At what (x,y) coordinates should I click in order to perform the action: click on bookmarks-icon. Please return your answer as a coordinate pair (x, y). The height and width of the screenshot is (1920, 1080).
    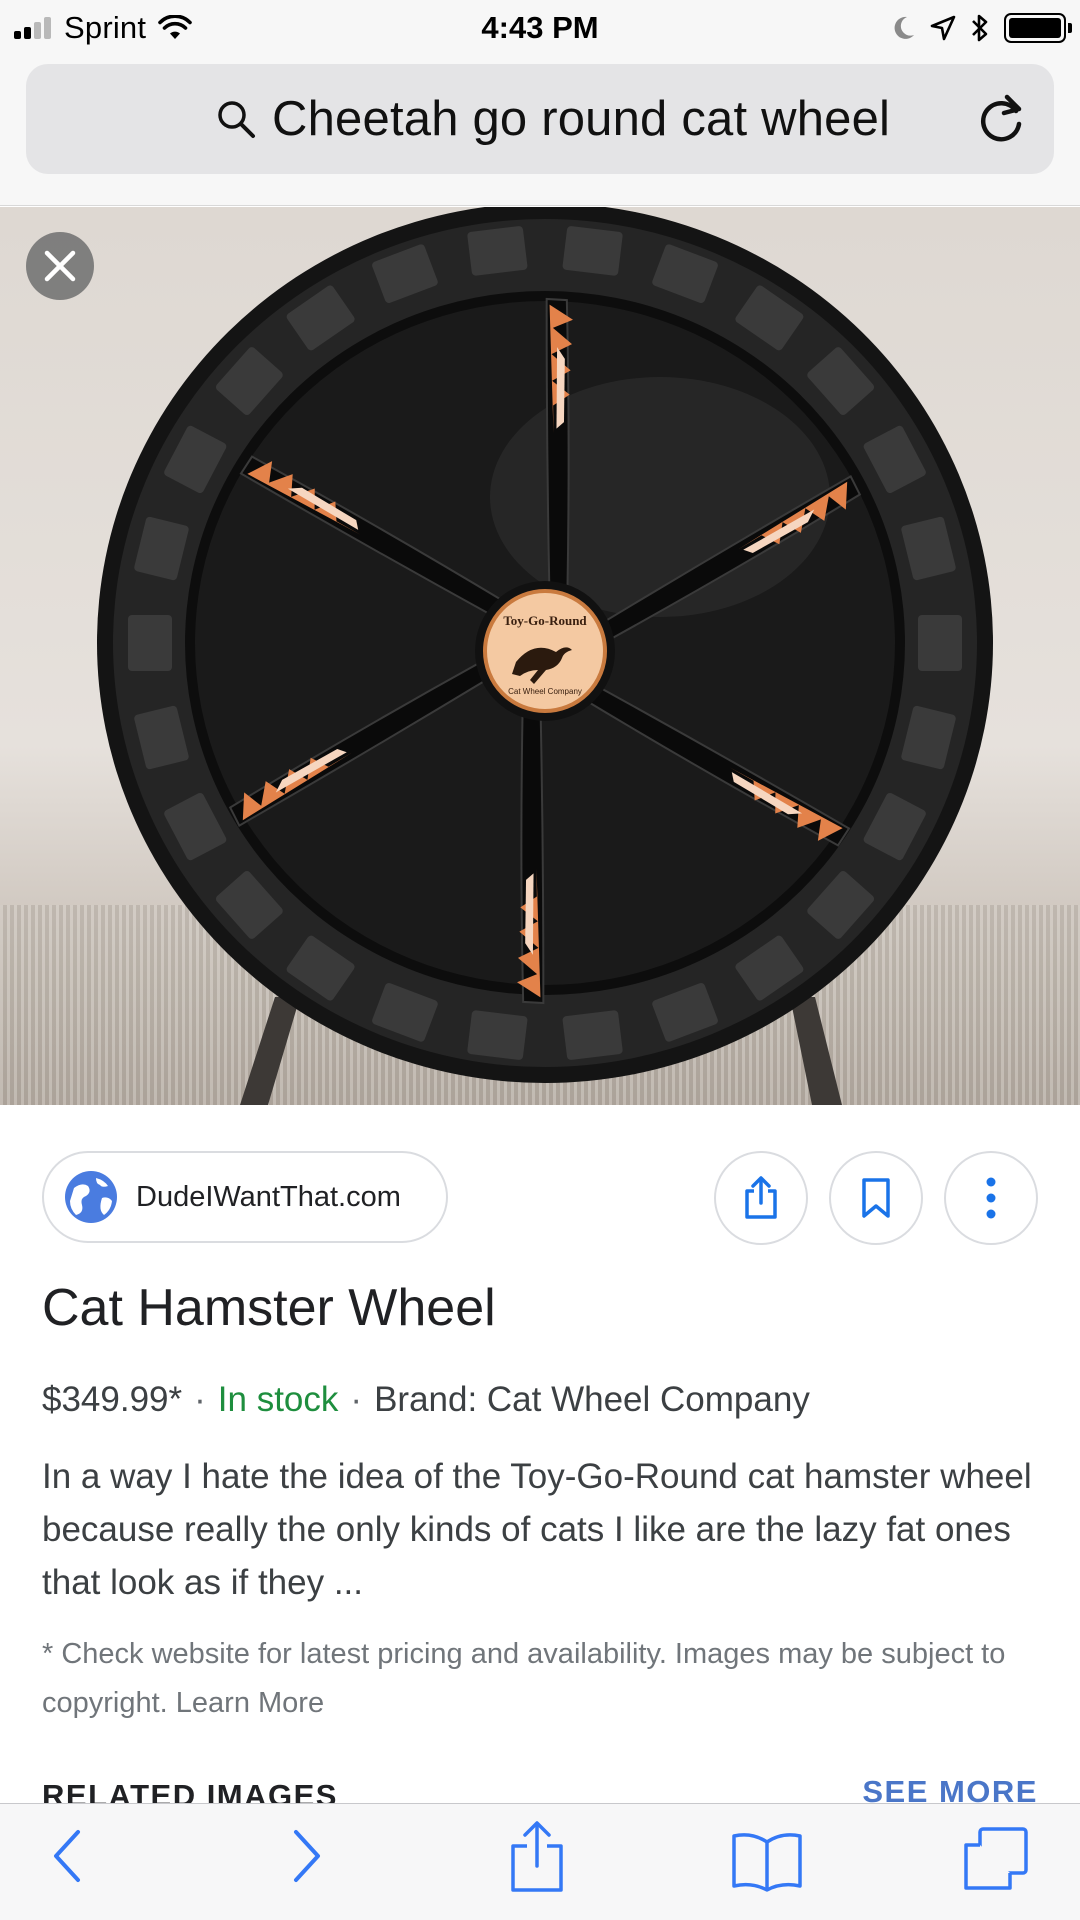
    Looking at the image, I should click on (767, 1861).